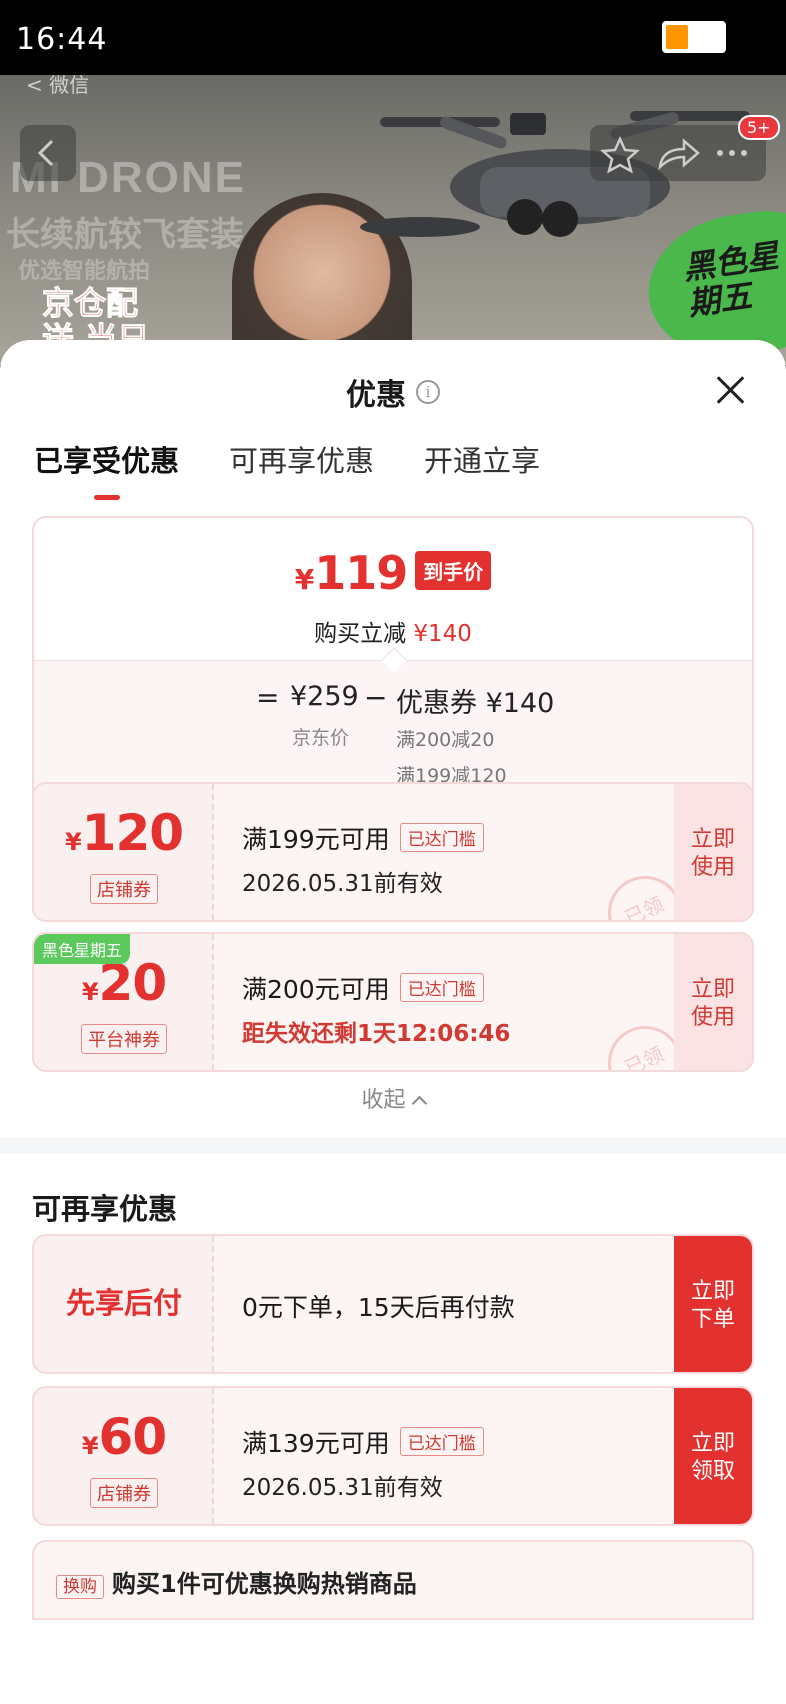  Describe the element at coordinates (475, 703) in the screenshot. I see `coupon-total: 优惠券 ¥140` at that location.